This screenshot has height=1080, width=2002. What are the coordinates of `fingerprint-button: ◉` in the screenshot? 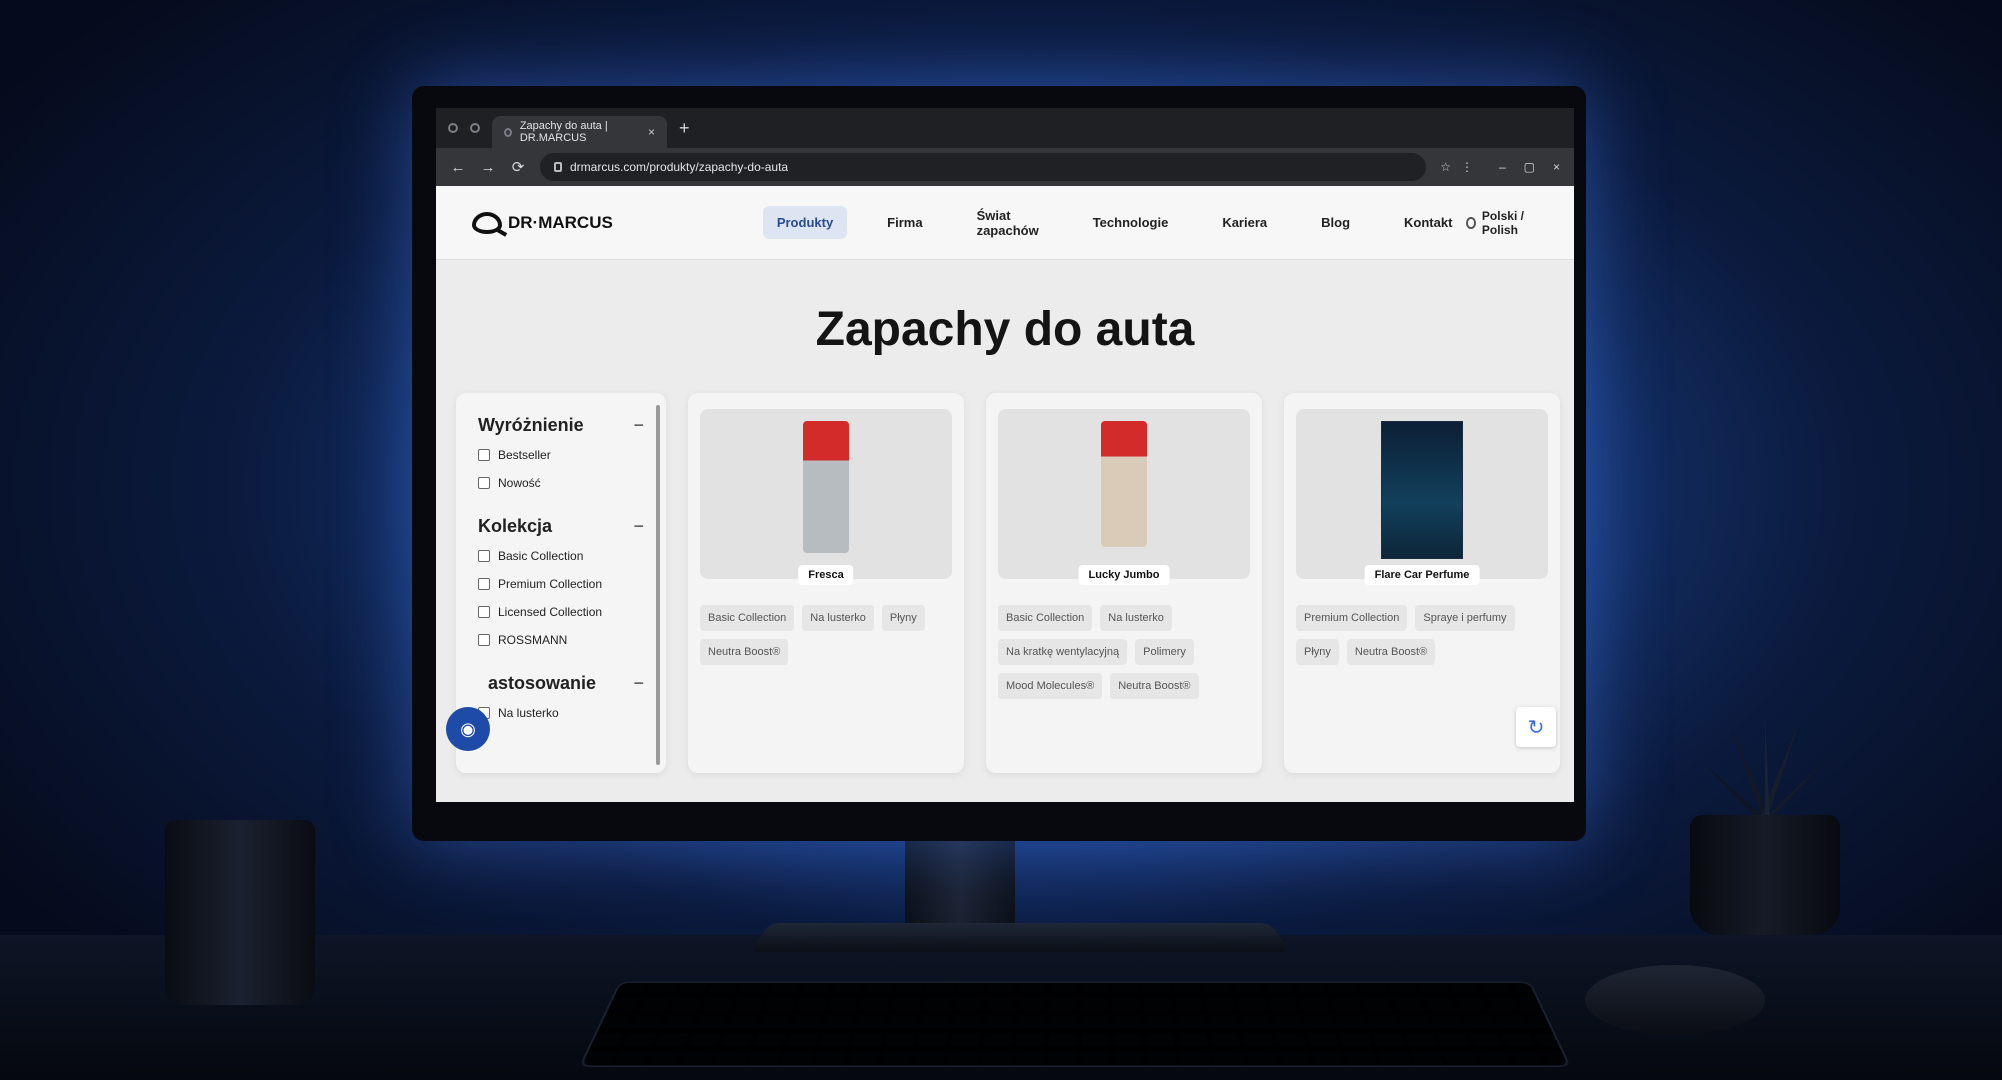 It's located at (468, 729).